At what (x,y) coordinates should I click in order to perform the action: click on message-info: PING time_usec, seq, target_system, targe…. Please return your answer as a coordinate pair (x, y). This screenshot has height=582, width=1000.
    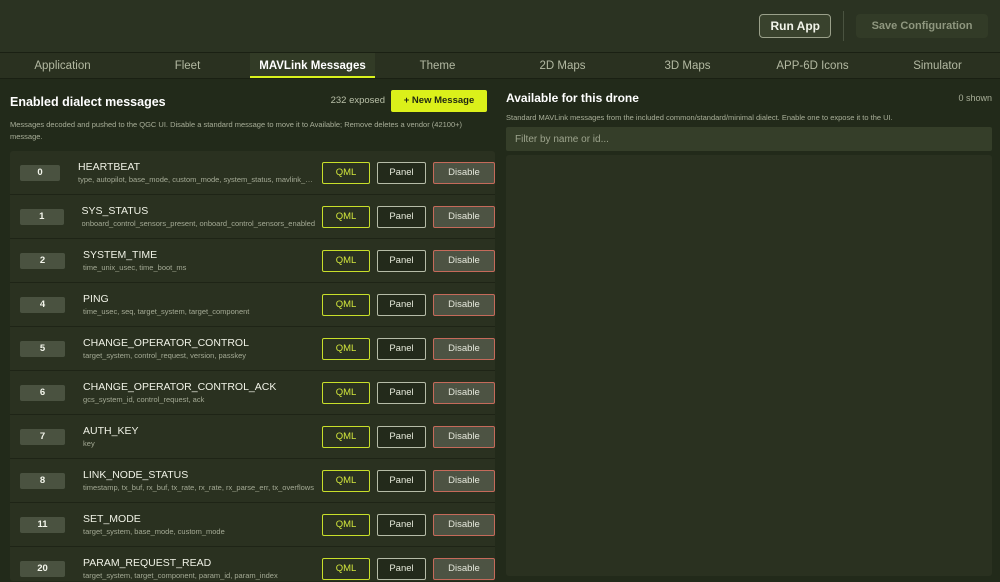
    Looking at the image, I should click on (199, 304).